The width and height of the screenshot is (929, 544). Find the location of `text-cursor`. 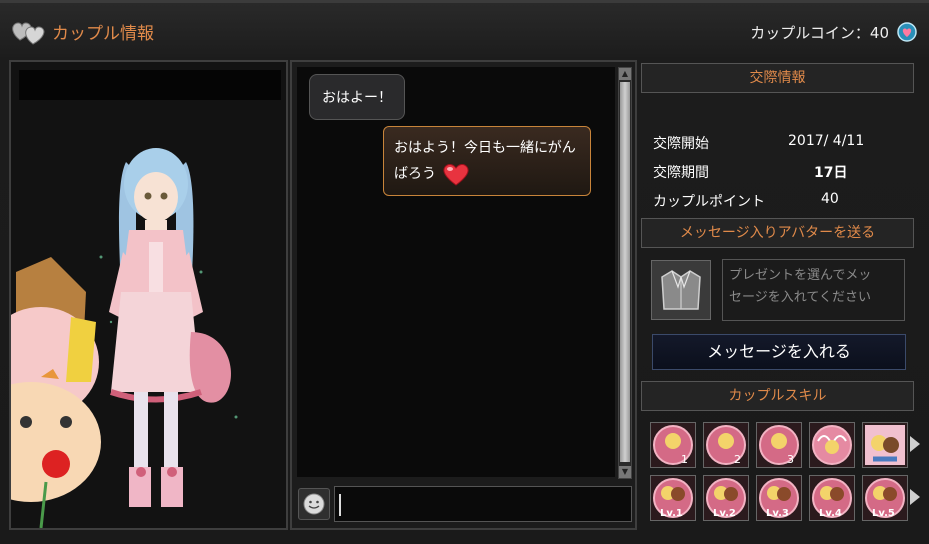

text-cursor is located at coordinates (340, 505).